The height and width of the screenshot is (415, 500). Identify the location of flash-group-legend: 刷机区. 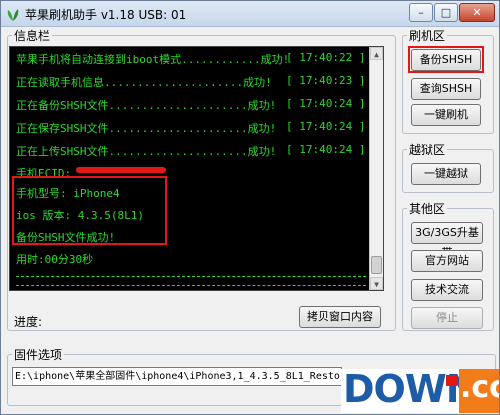
(427, 36).